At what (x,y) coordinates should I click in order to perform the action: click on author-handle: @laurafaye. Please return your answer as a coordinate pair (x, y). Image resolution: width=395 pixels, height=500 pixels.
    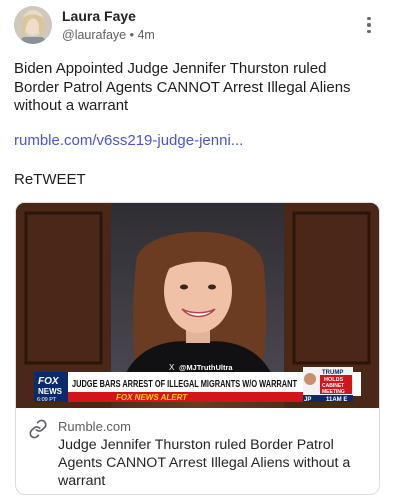
    Looking at the image, I should click on (94, 35).